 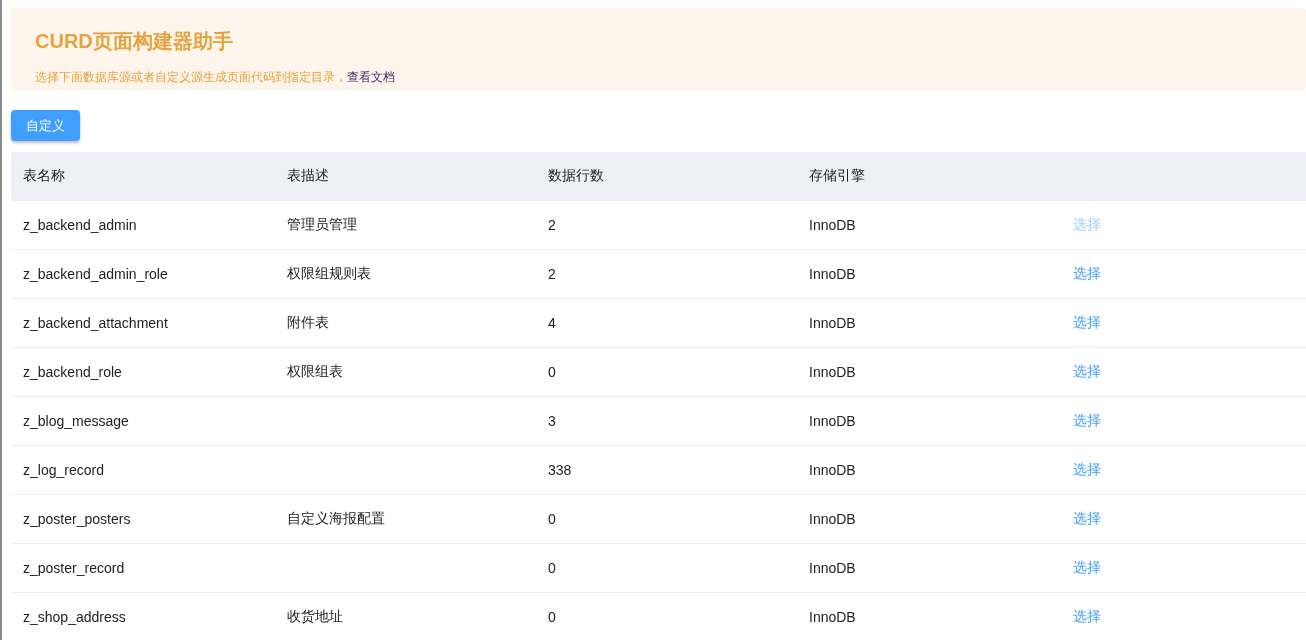 I want to click on column-header: 表名称, so click(x=44, y=175).